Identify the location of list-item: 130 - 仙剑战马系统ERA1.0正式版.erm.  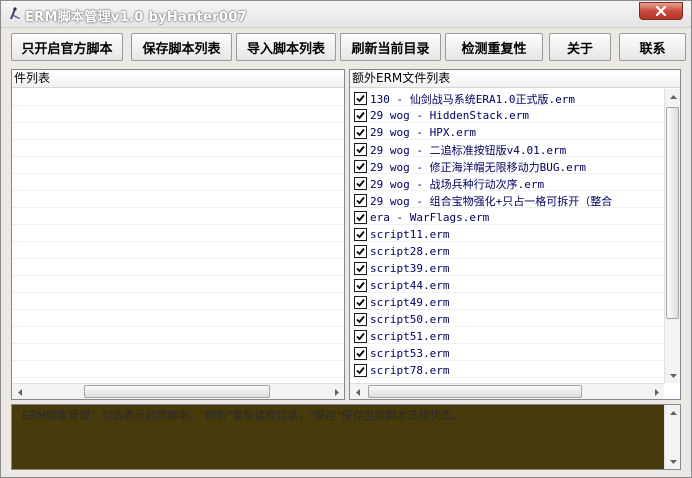
(507, 98).